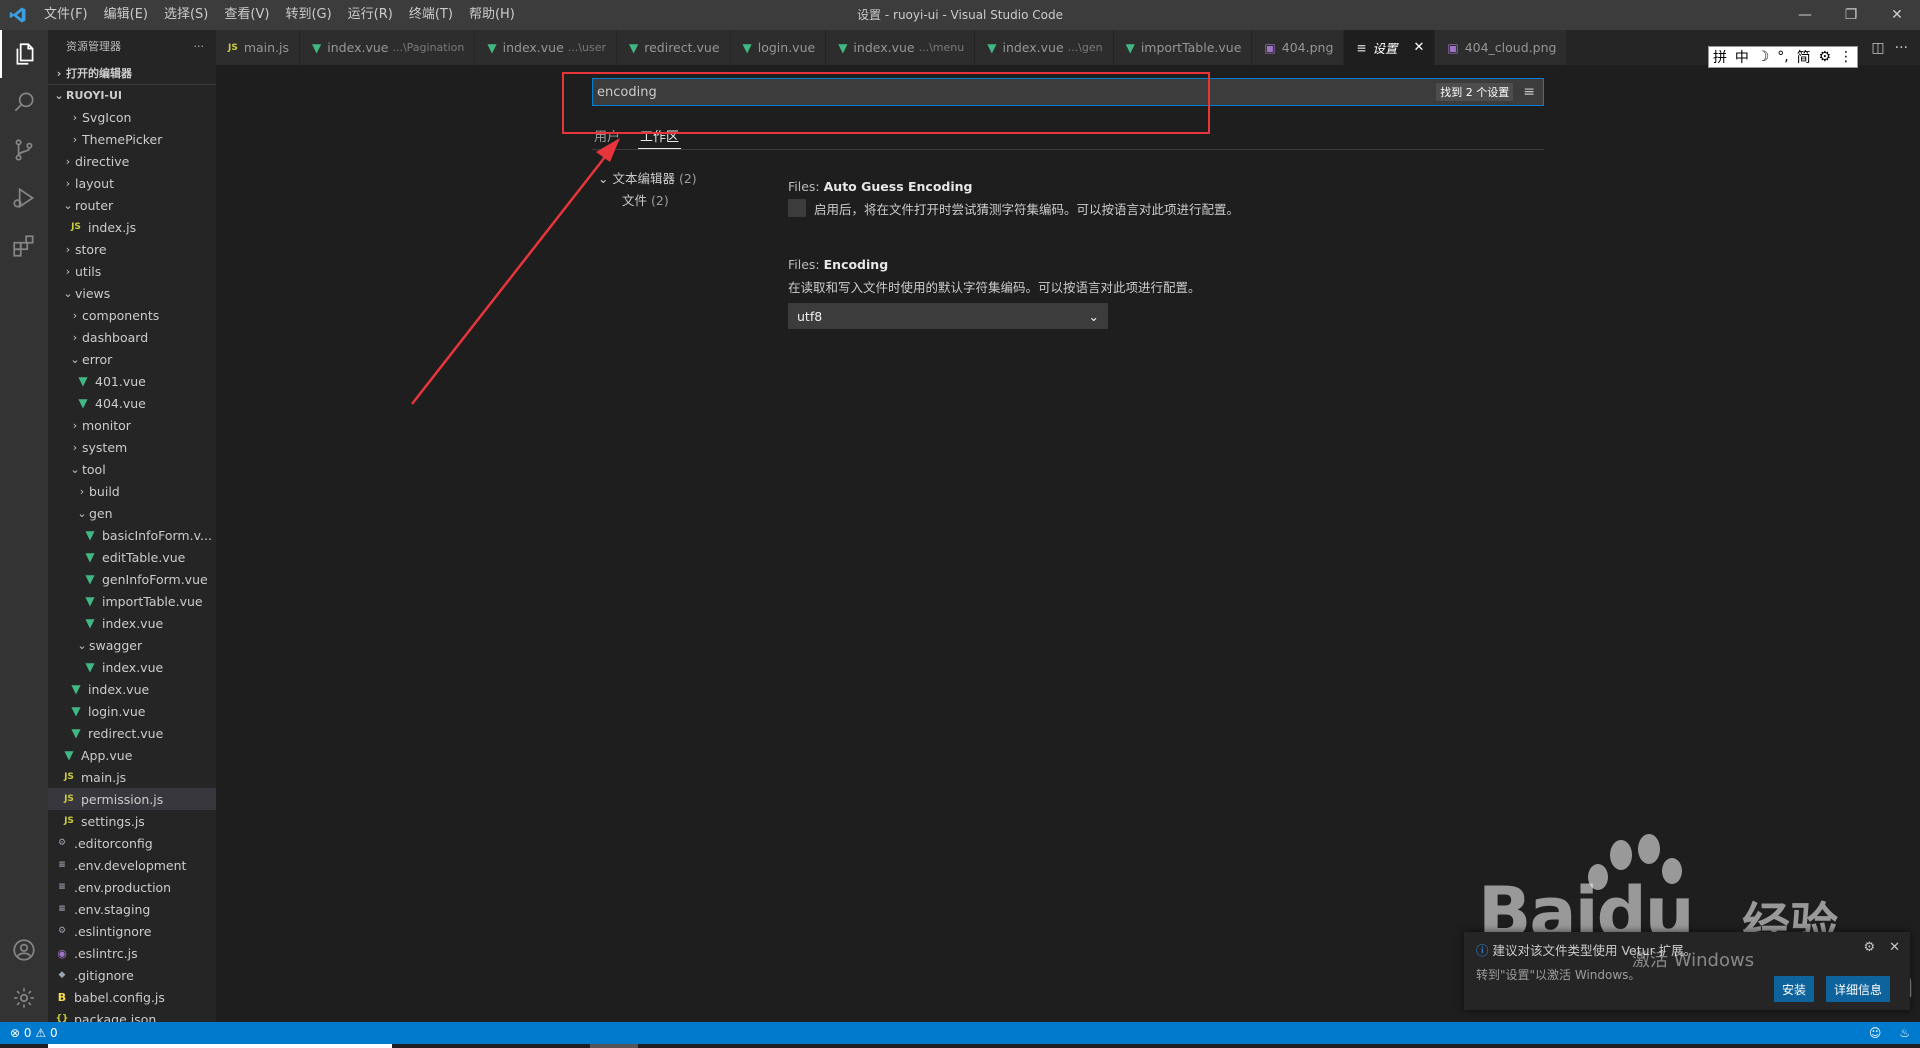  Describe the element at coordinates (1558, 975) in the screenshot. I see `windows-activation-hint: 转到"设置"以激活 Windows。` at that location.